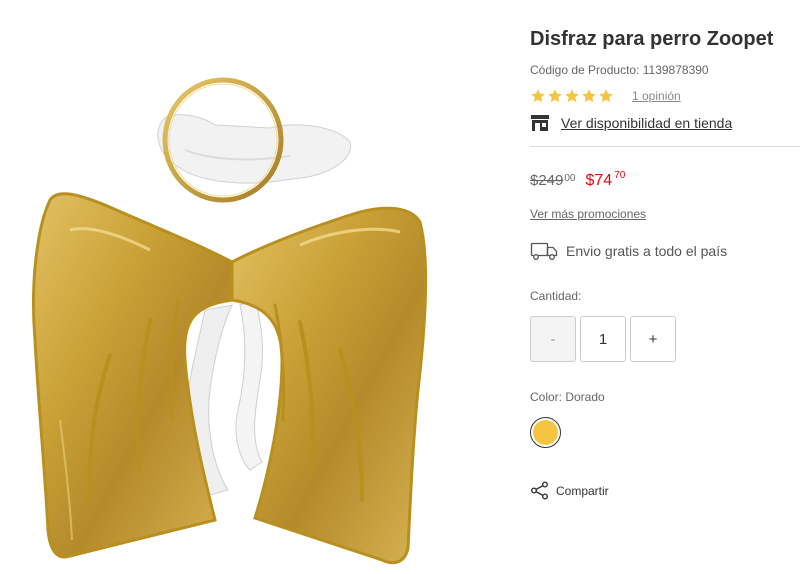  I want to click on share-icon, so click(539, 490).